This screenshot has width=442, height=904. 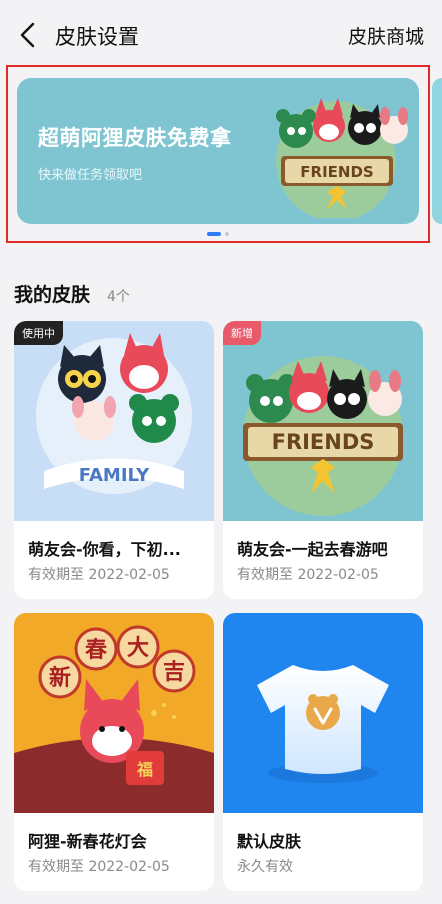 What do you see at coordinates (323, 724) in the screenshot?
I see `tshirt-icon` at bounding box center [323, 724].